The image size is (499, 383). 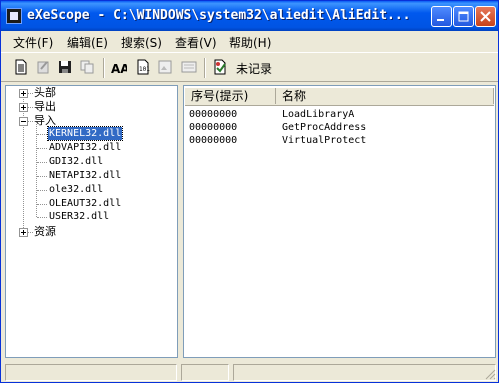 I want to click on maximize-icon, so click(x=463, y=16).